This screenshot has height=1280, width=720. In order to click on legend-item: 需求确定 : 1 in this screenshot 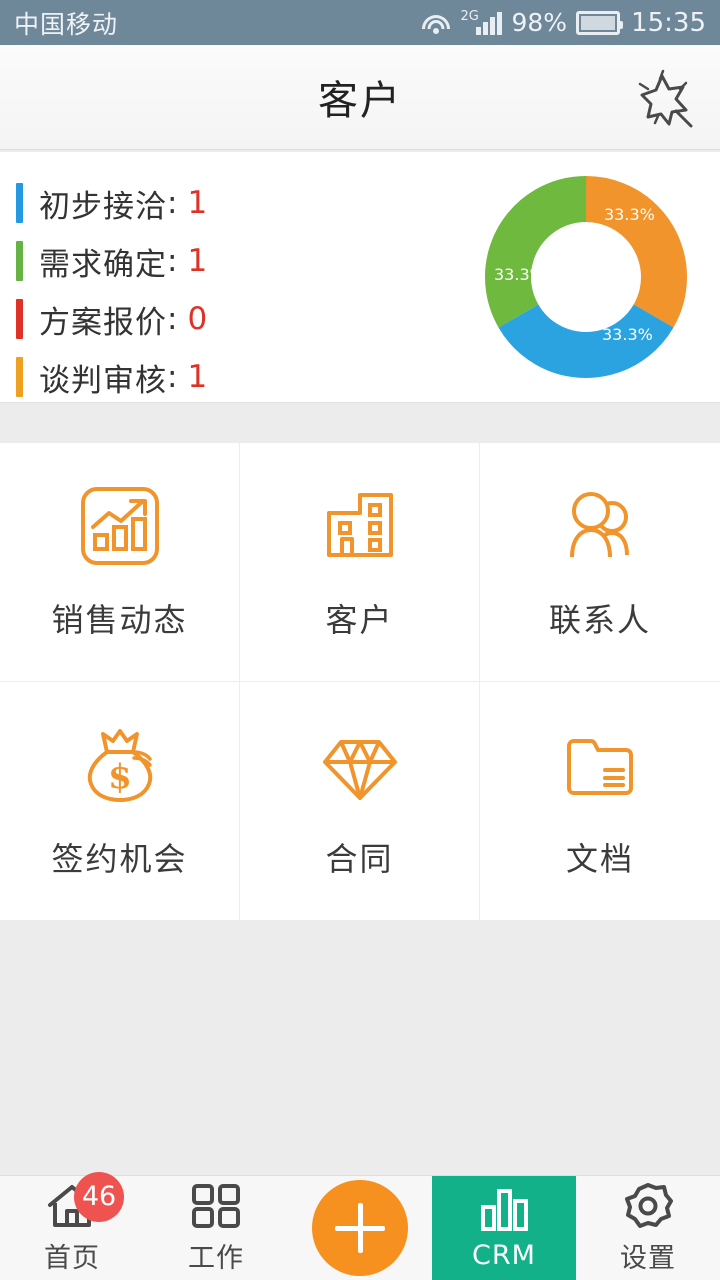, I will do `click(111, 261)`.